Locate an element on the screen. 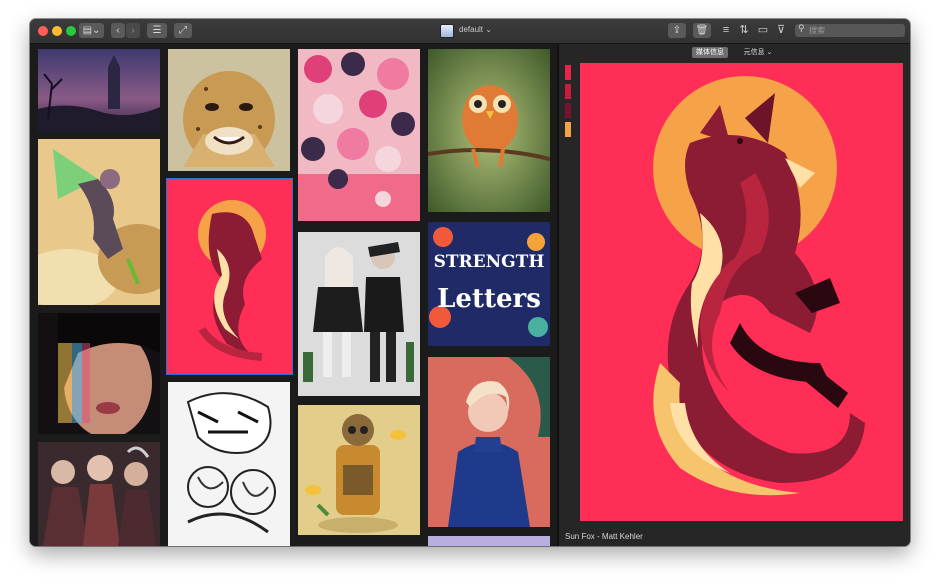  thumbnail-prism-portrait is located at coordinates (99, 373).